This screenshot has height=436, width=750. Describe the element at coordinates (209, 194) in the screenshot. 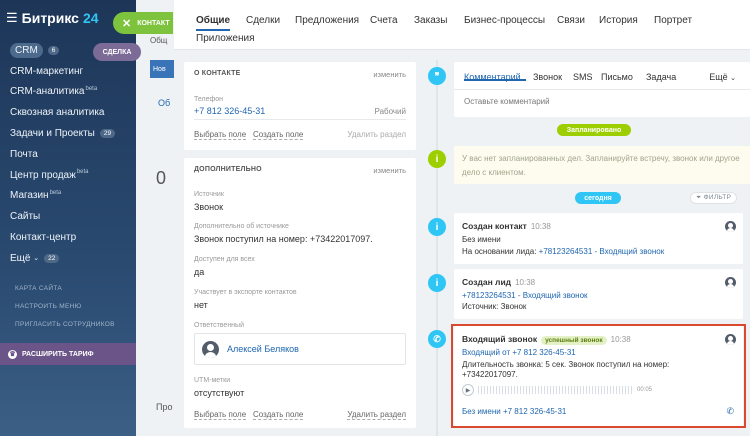

I see `source-label: Источник` at that location.